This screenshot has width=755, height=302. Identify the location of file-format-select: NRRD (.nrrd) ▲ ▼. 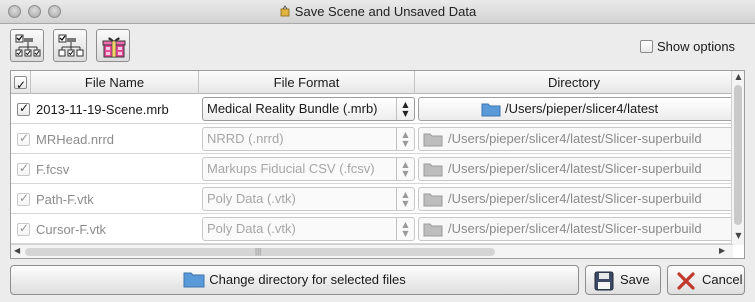
(308, 139).